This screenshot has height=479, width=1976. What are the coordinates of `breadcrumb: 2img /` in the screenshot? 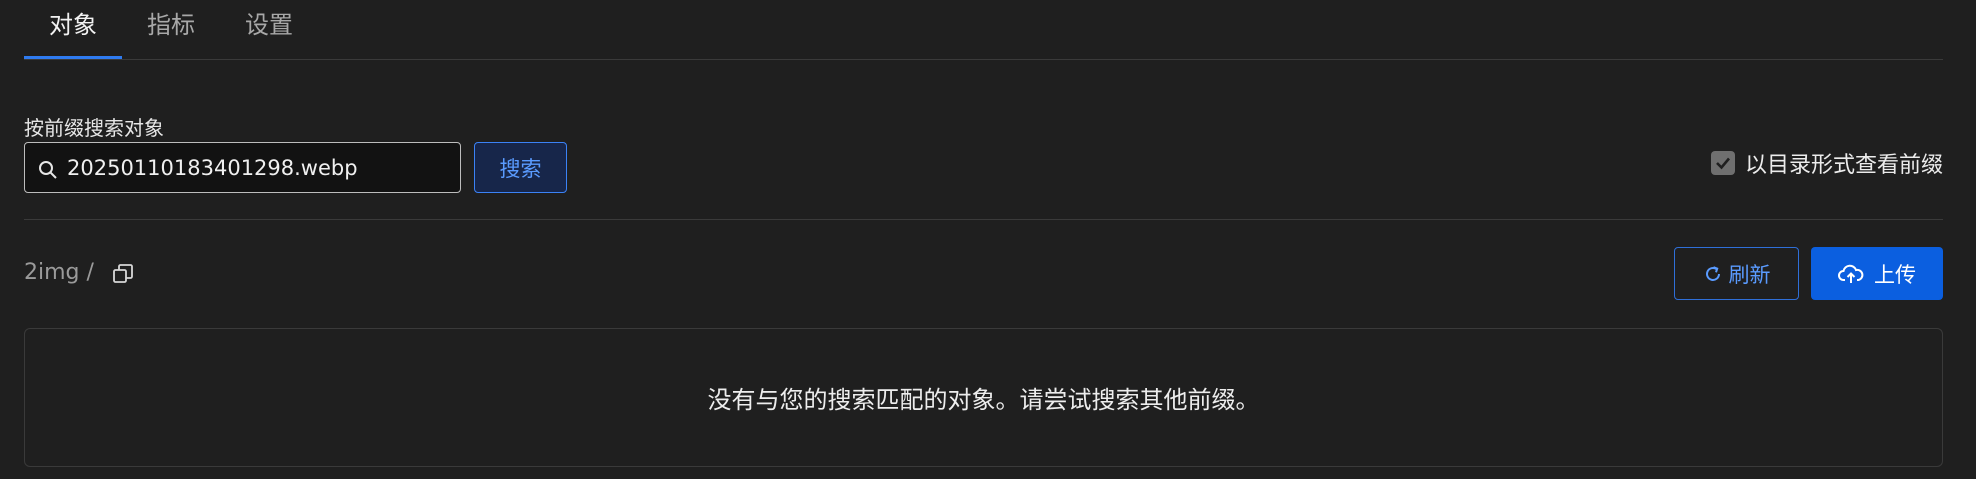 It's located at (59, 272).